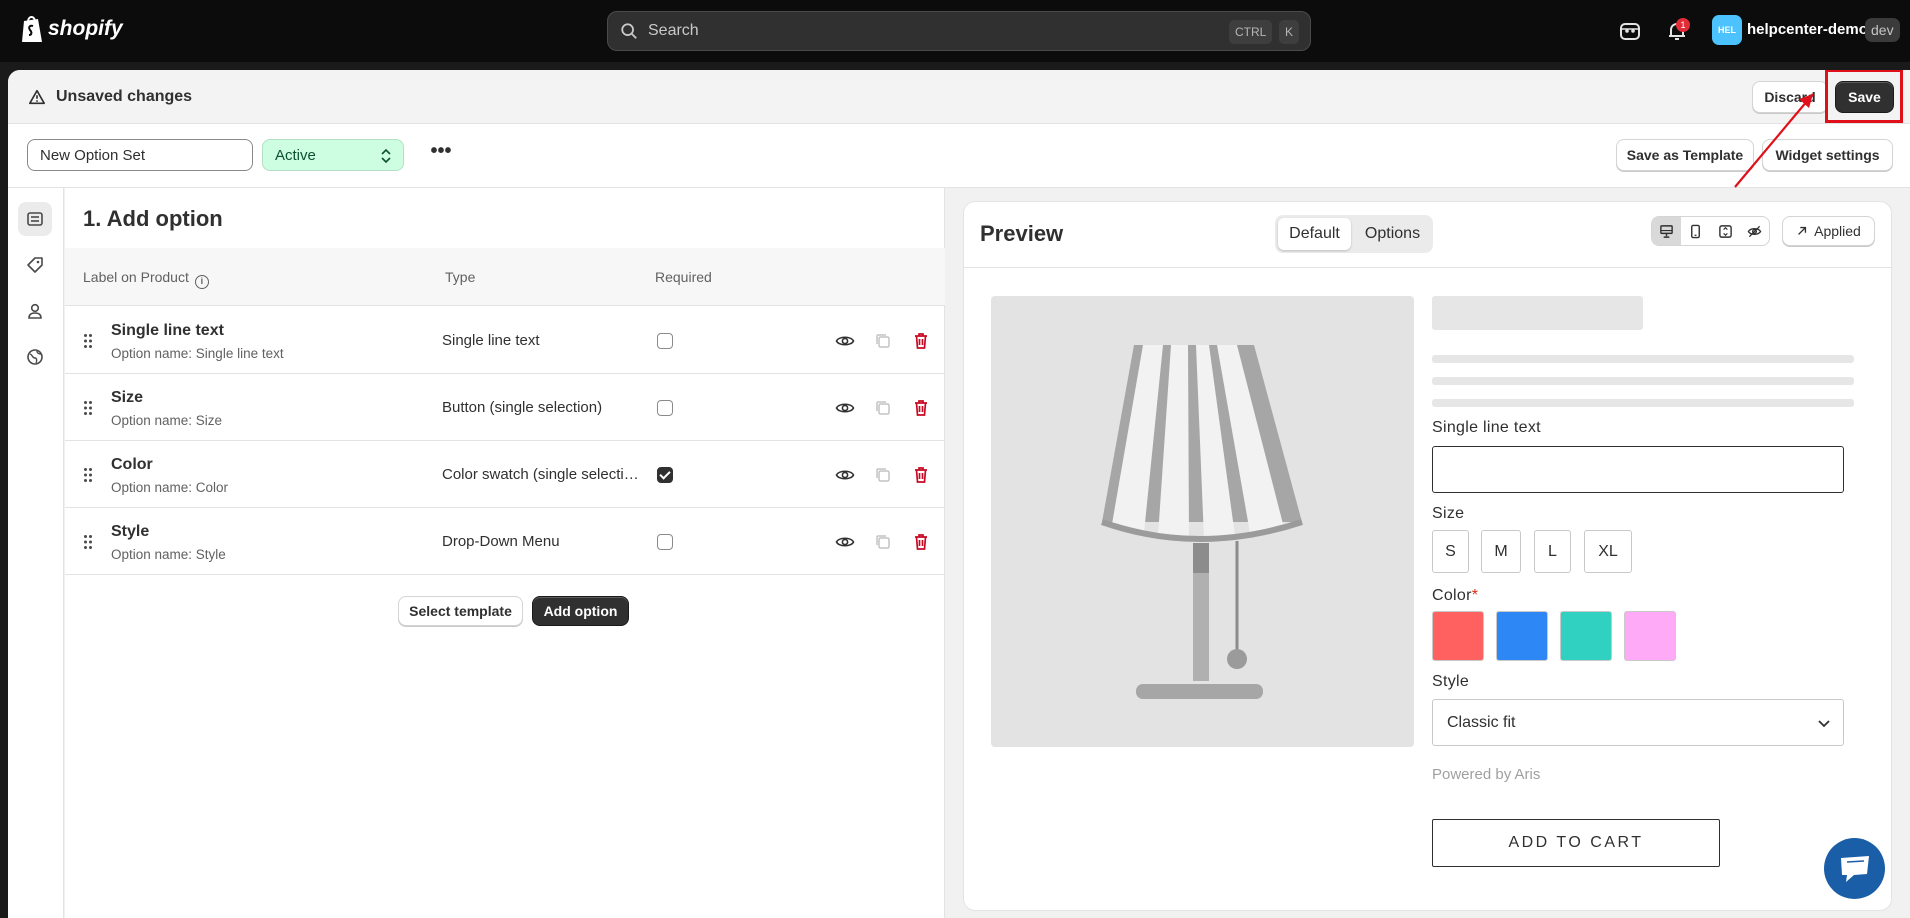 The width and height of the screenshot is (1910, 918). I want to click on desktop-view-button, so click(1667, 231).